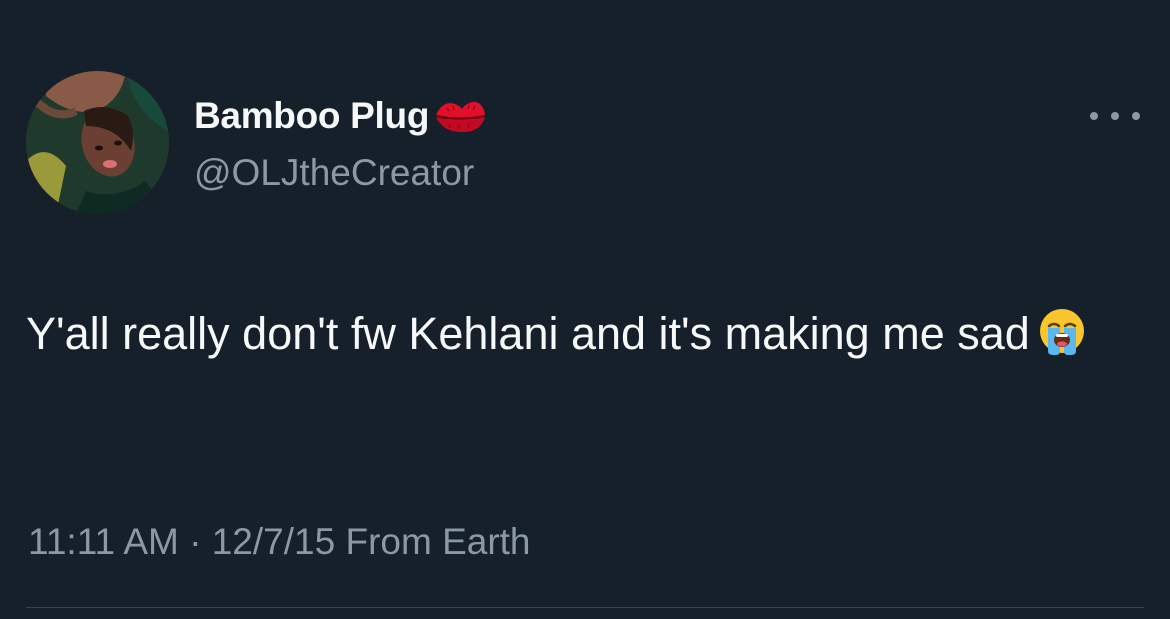 The image size is (1170, 619). What do you see at coordinates (585, 607) in the screenshot?
I see `divider` at bounding box center [585, 607].